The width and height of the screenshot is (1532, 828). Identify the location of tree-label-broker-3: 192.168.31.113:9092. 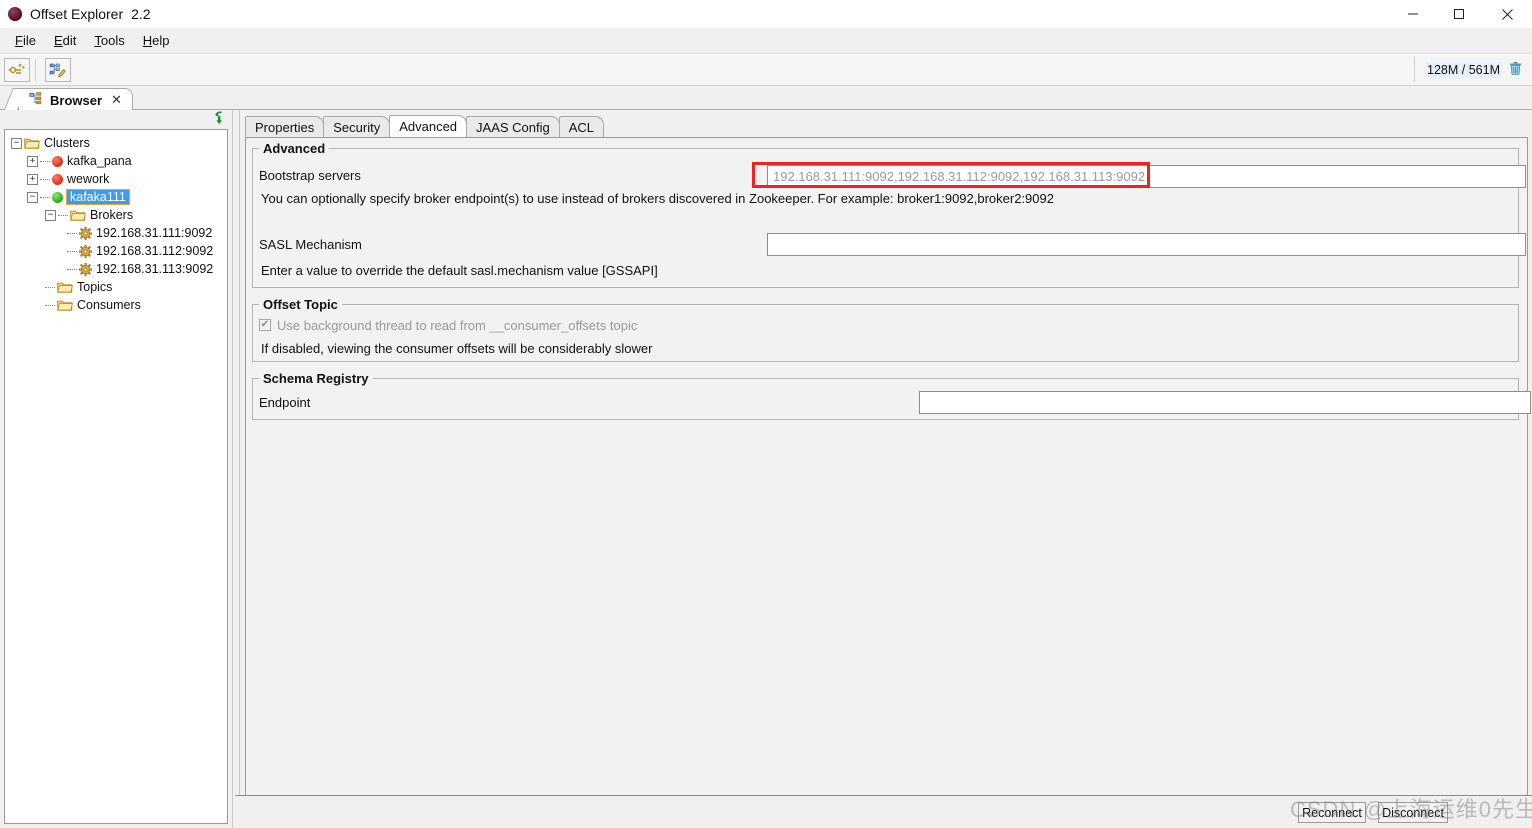
(155, 269).